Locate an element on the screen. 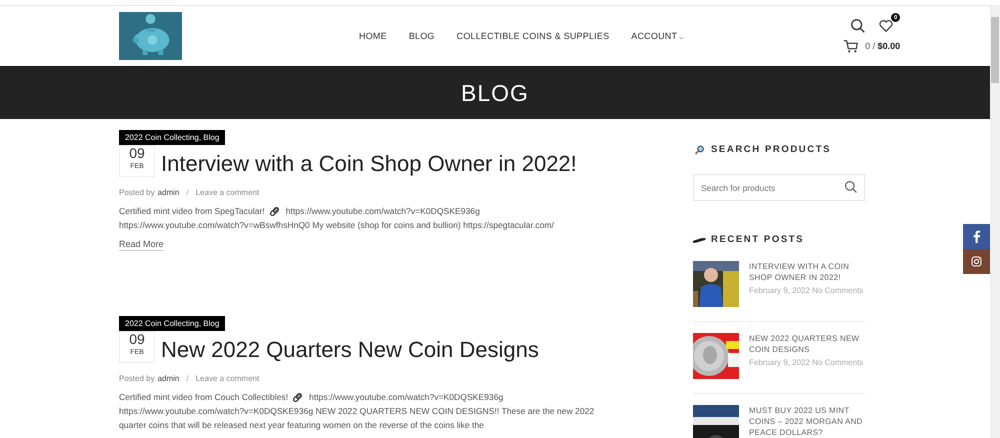 This screenshot has height=438, width=1000. excerpt-text: https://www.youtube.com/watch?v=wBswfhsHnQ0 My website (shop for coins and bullion) https://spegtacular.com/ is located at coordinates (336, 225).